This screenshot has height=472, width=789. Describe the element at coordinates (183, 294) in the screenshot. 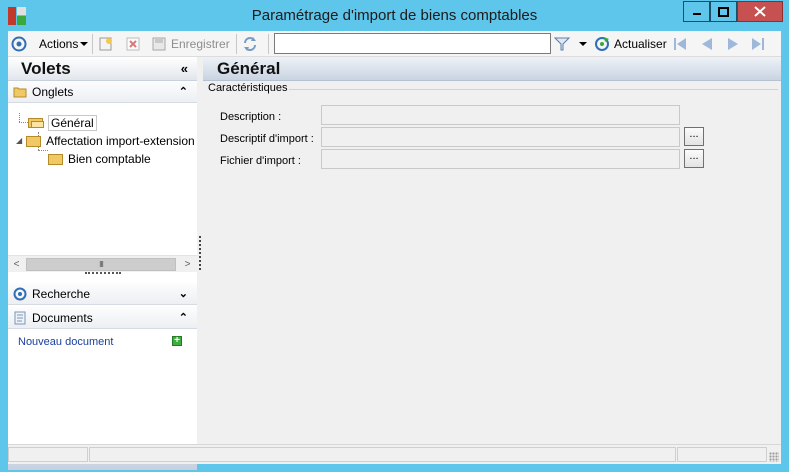

I see `chevron-down-icon: ⌄` at that location.